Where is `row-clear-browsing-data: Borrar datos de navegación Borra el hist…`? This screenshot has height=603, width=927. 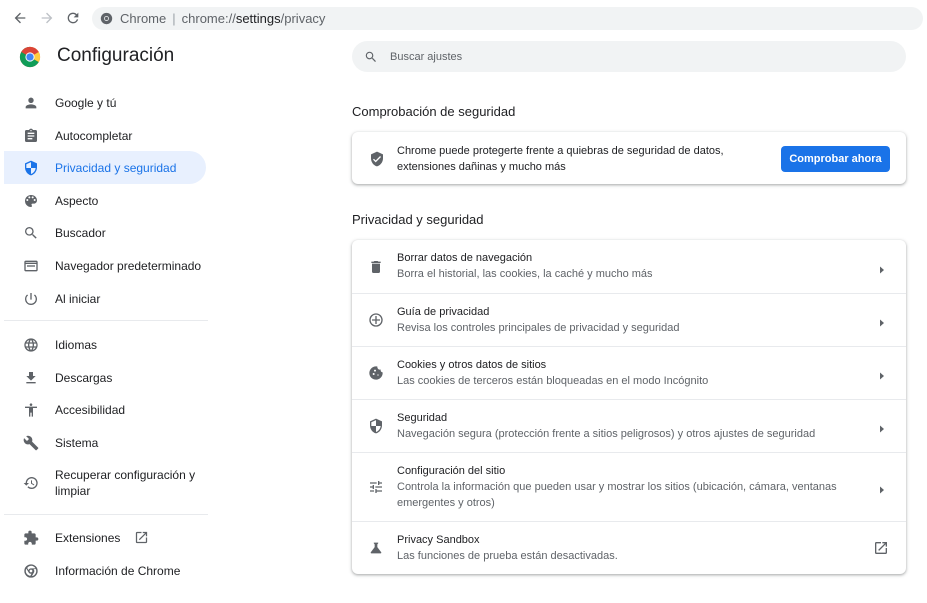 row-clear-browsing-data: Borrar datos de navegación Borra el hist… is located at coordinates (629, 266).